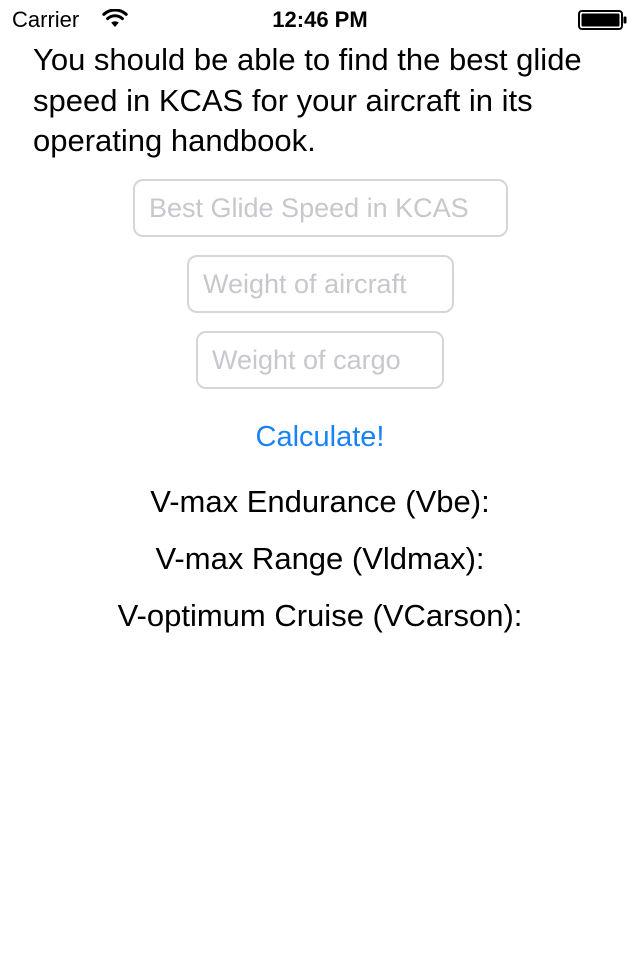  I want to click on result-range-label: V-max Range (Vldmax):, so click(320, 558).